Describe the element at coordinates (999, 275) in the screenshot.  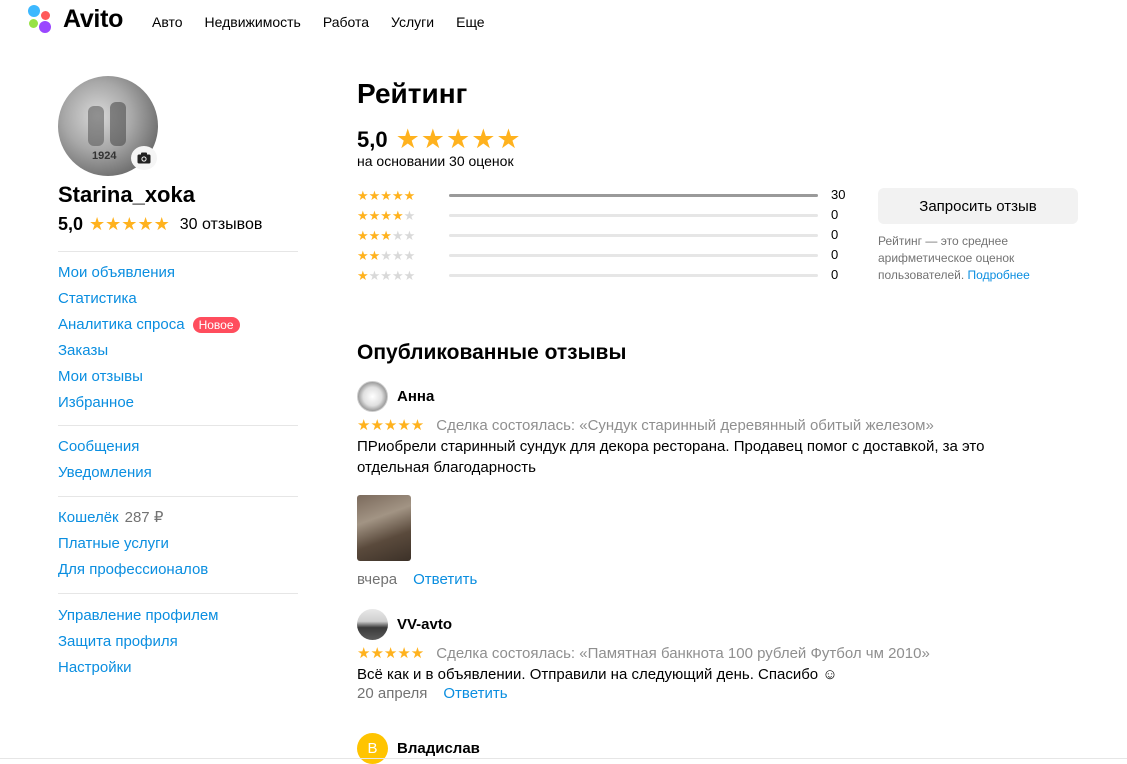
I see `rating-note-more-link: Подробнее` at that location.